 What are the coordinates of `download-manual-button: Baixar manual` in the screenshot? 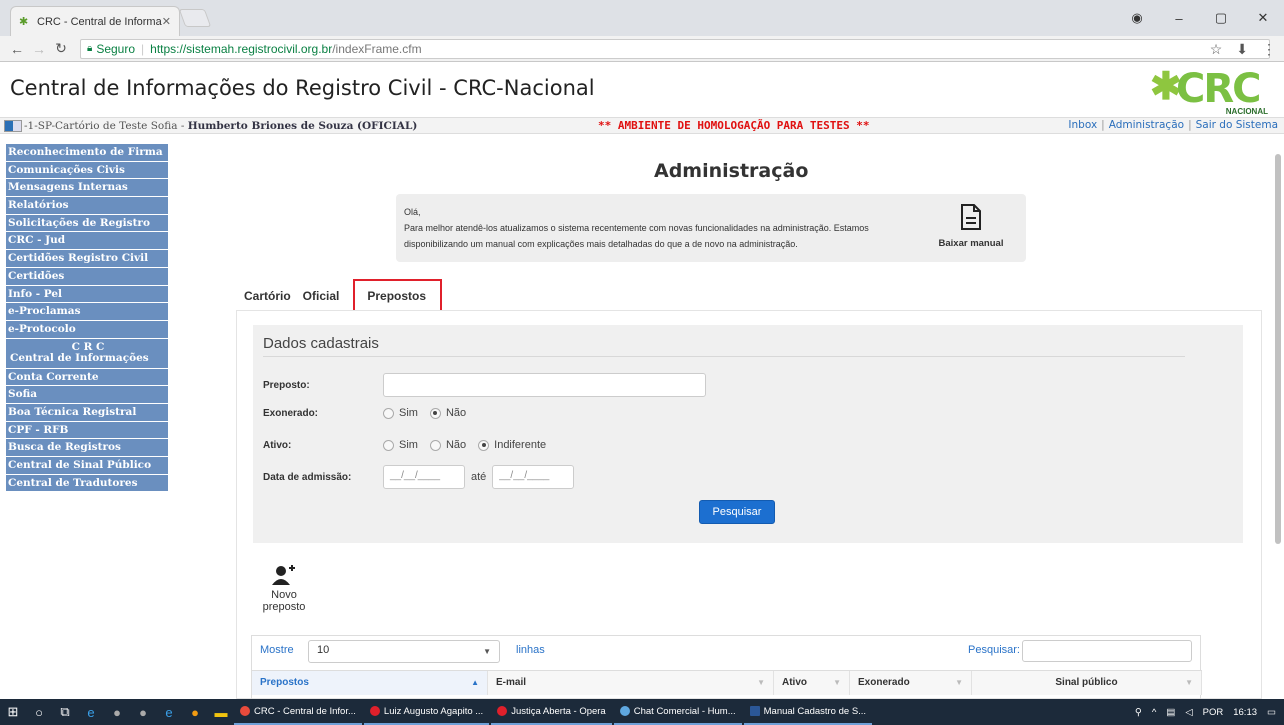 It's located at (971, 228).